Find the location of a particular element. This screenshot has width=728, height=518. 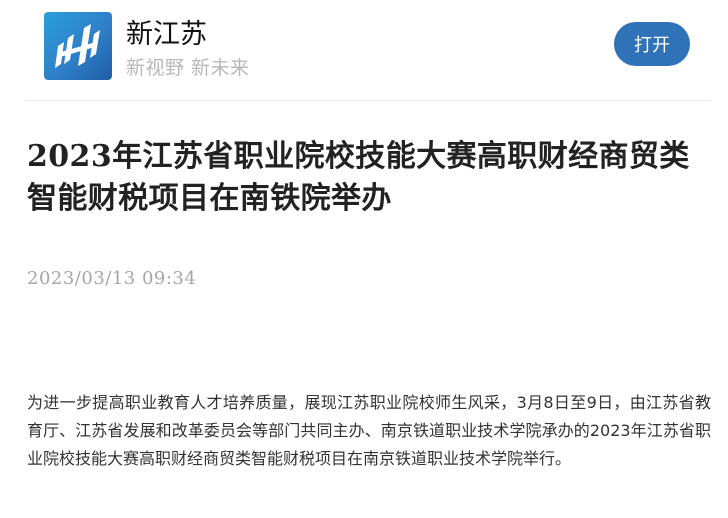

header-divider is located at coordinates (368, 100).